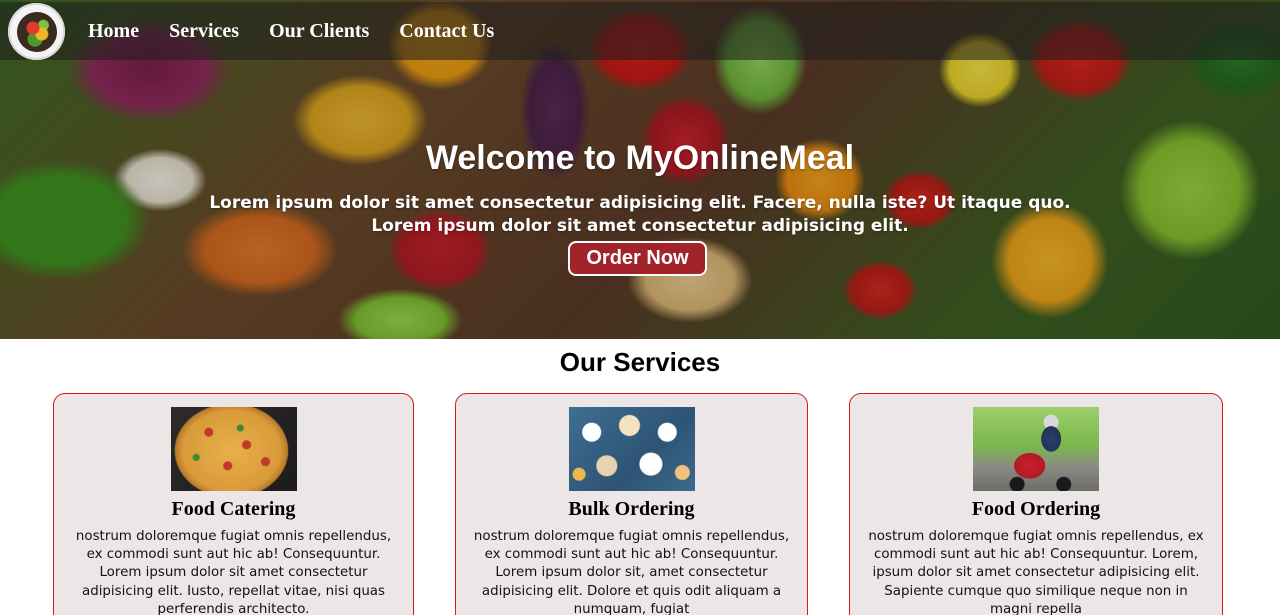 The width and height of the screenshot is (1280, 615). Describe the element at coordinates (1036, 509) in the screenshot. I see `service-card-title: Food Ordering` at that location.